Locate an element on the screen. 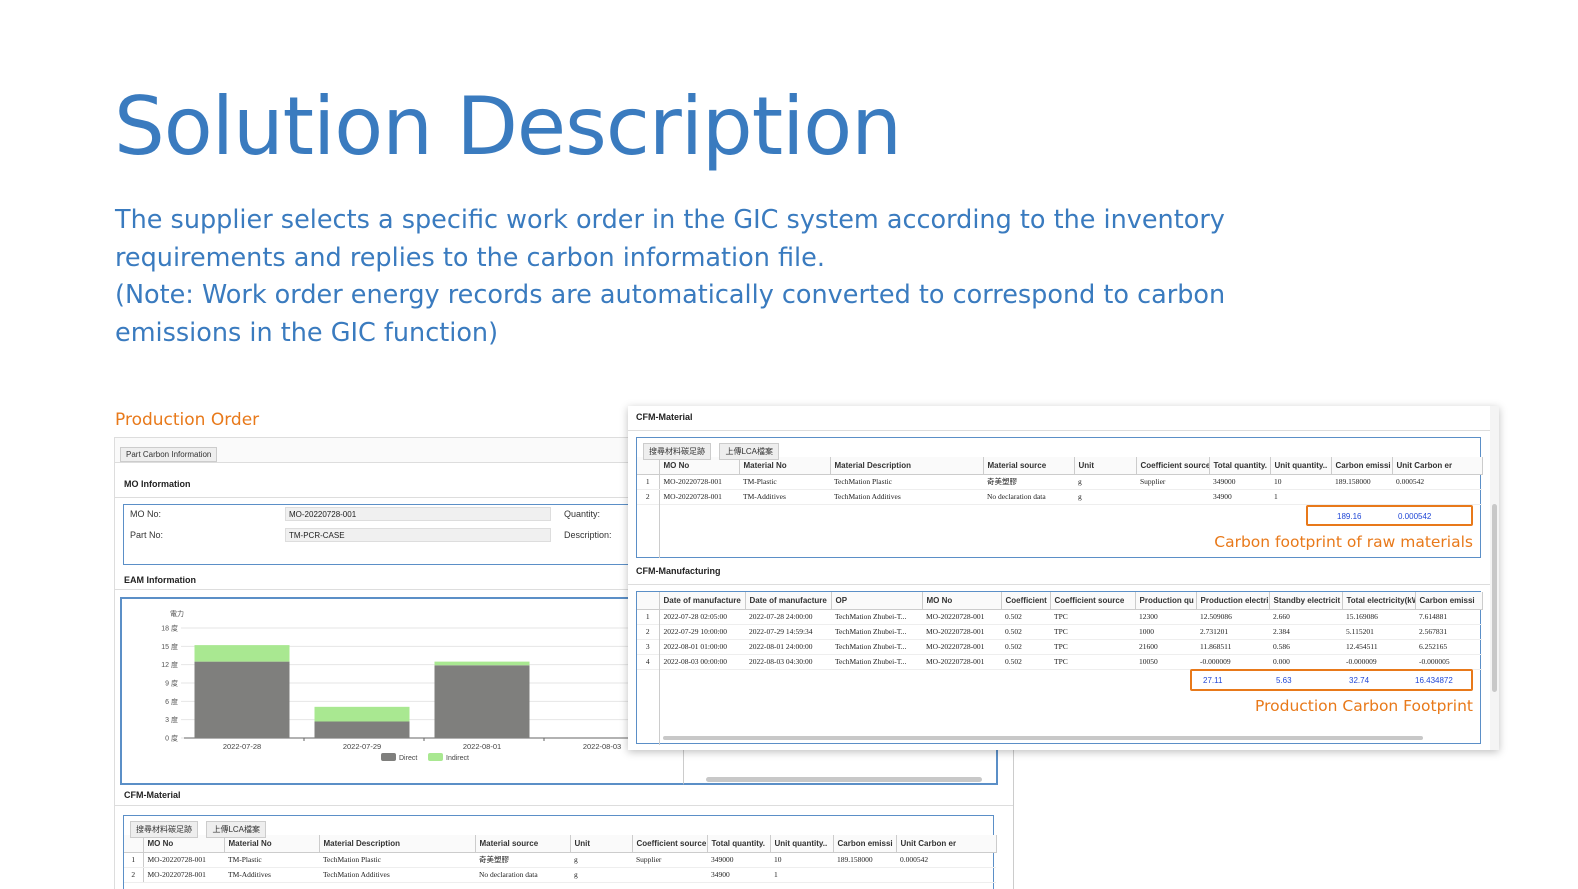 This screenshot has height=889, width=1578. front-material-toolbar: 搜尋材料碳足跡 上傳LCA檔案 is located at coordinates (1058, 449).